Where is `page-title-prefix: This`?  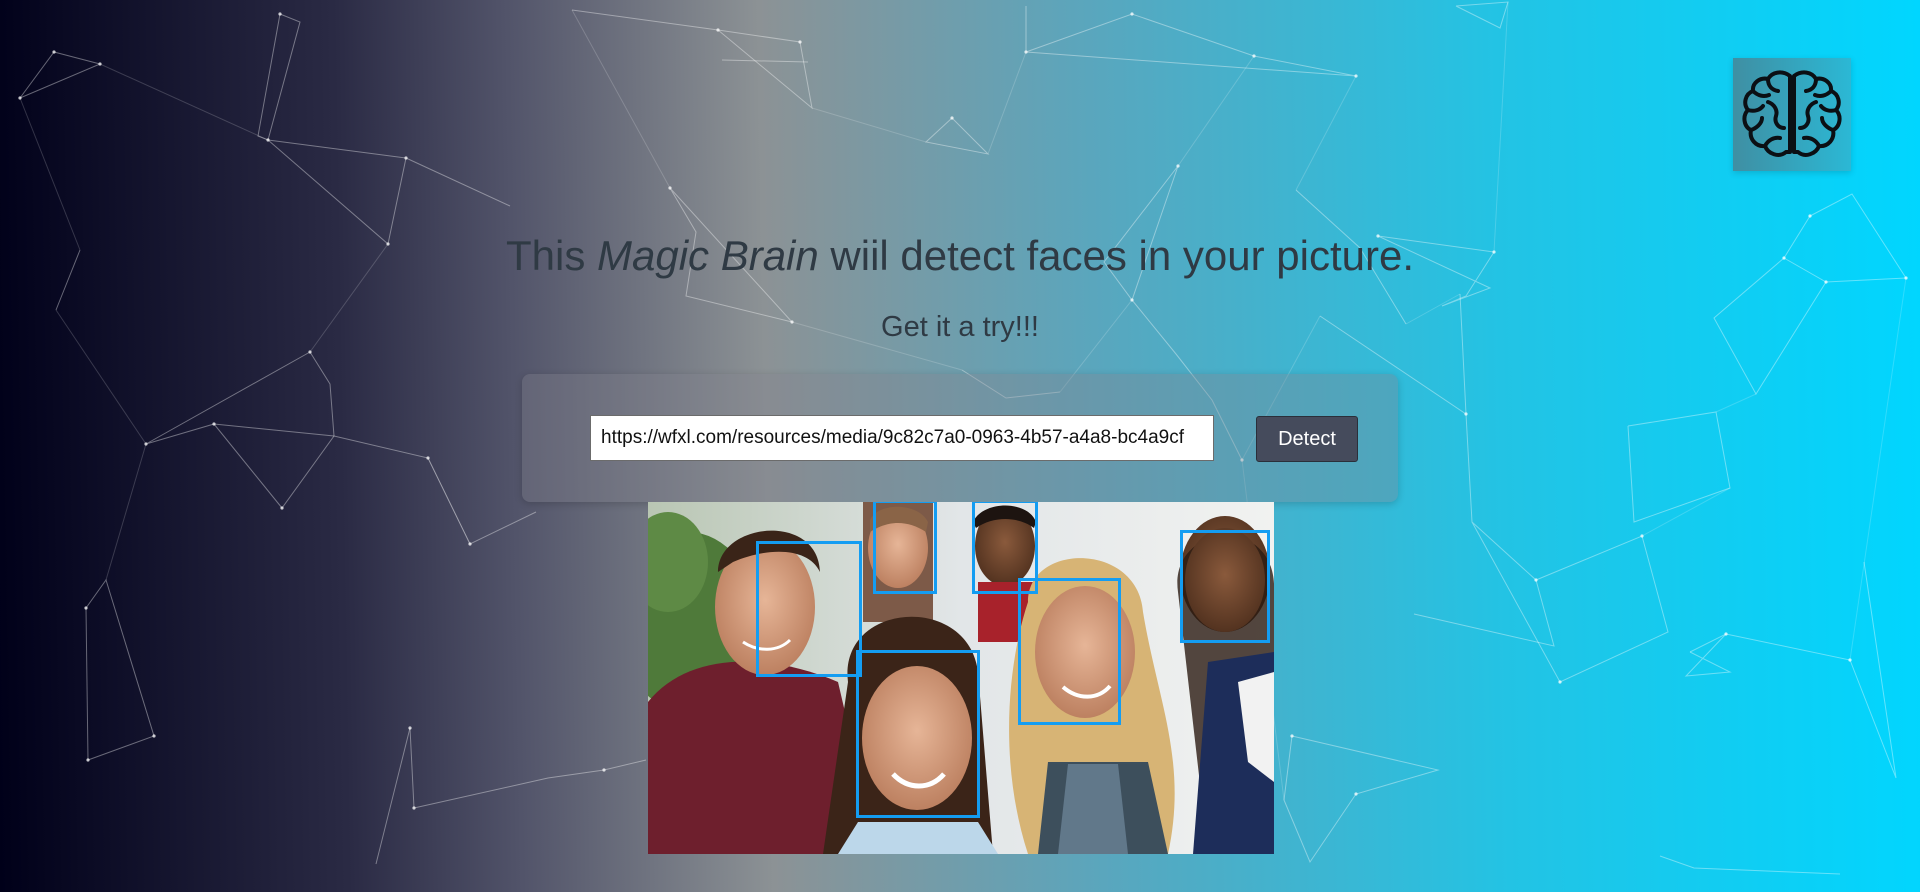
page-title-prefix: This is located at coordinates (551, 255).